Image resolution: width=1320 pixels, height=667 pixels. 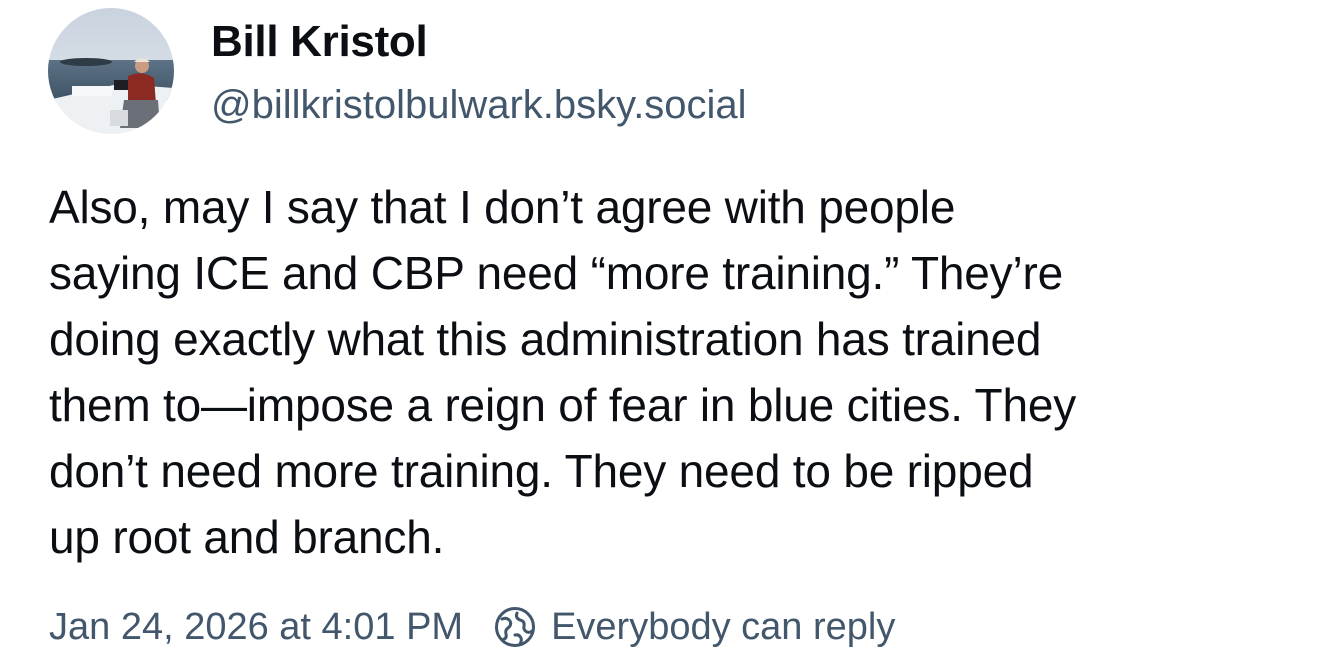 I want to click on reply-setting-button: Everybody can reply, so click(x=694, y=627).